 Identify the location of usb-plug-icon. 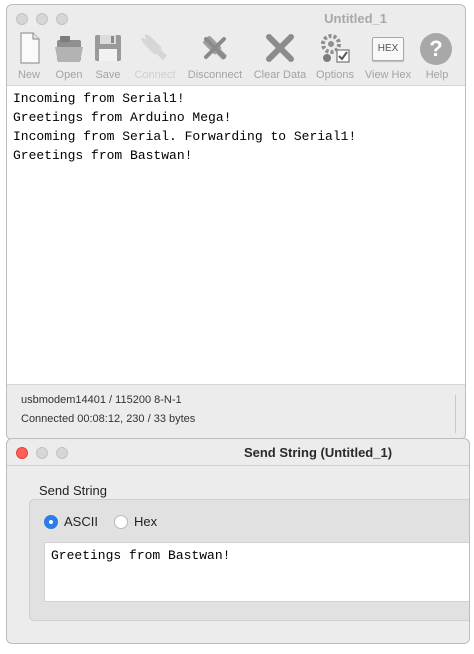
(154, 47).